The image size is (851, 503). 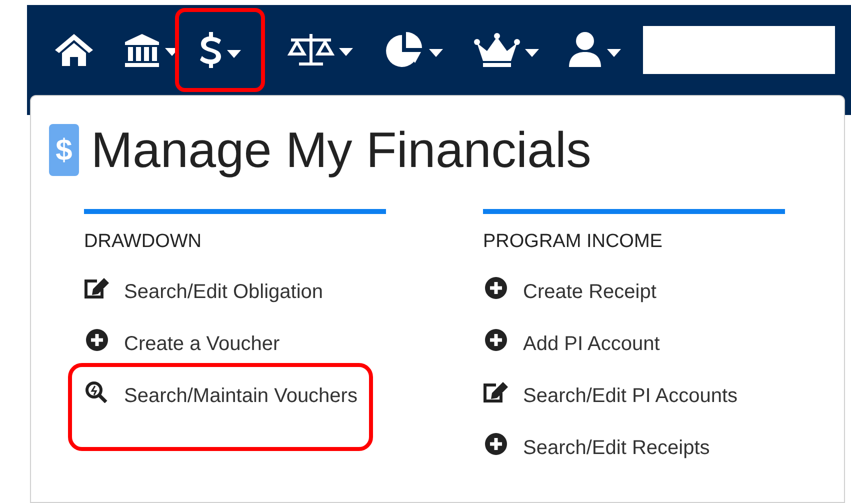 I want to click on section-heading: PROGRAM INCOME, so click(x=573, y=242).